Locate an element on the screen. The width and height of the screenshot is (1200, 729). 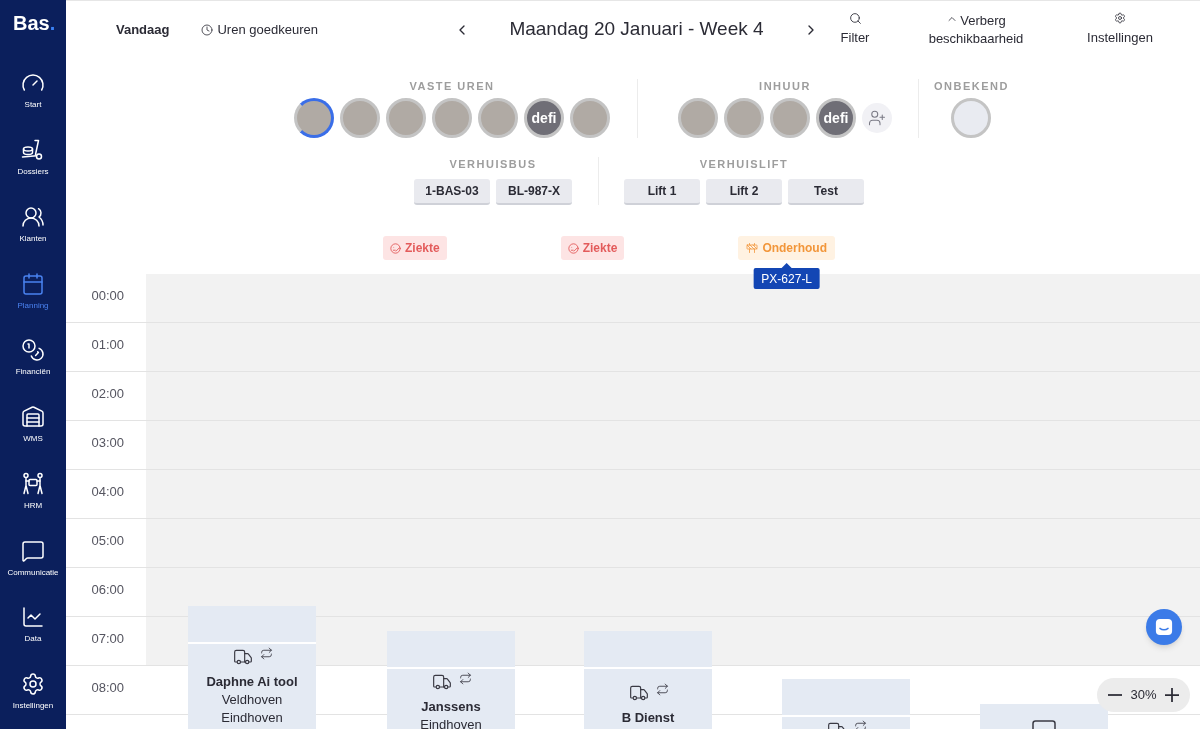
warehouse-icon is located at coordinates (33, 417).